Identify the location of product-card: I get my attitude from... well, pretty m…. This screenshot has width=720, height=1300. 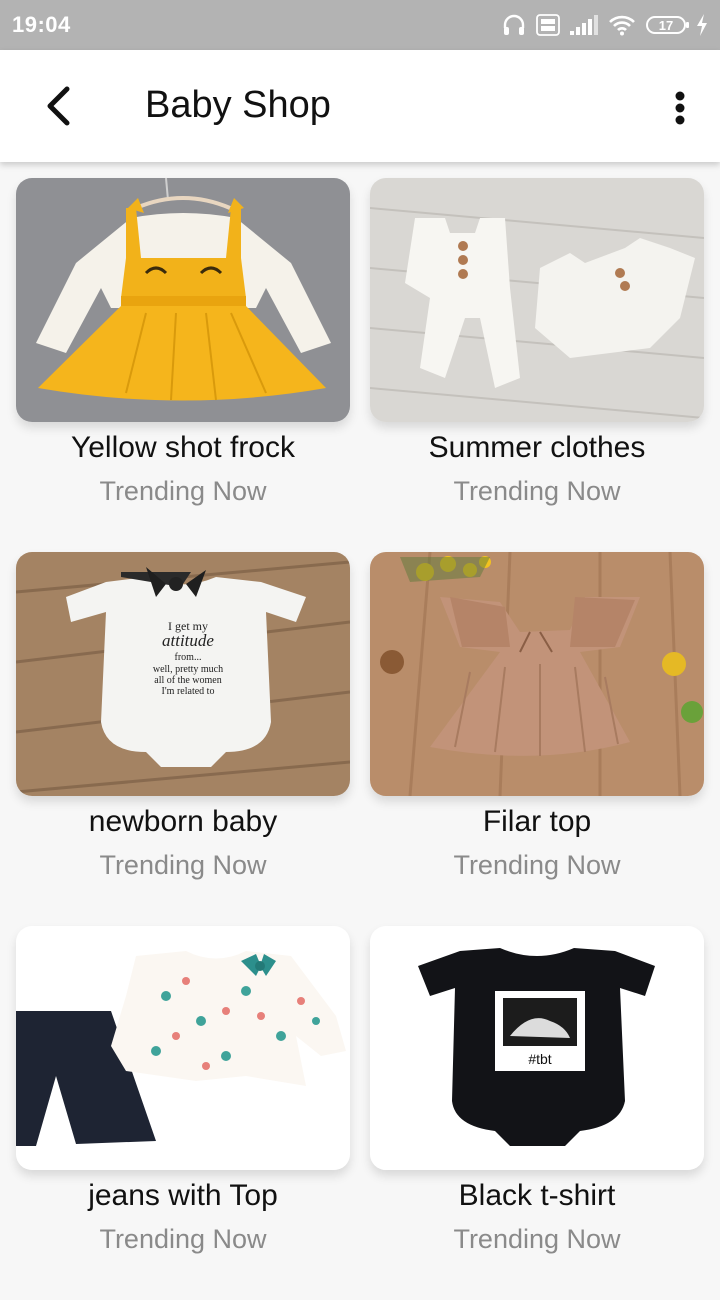
(183, 739).